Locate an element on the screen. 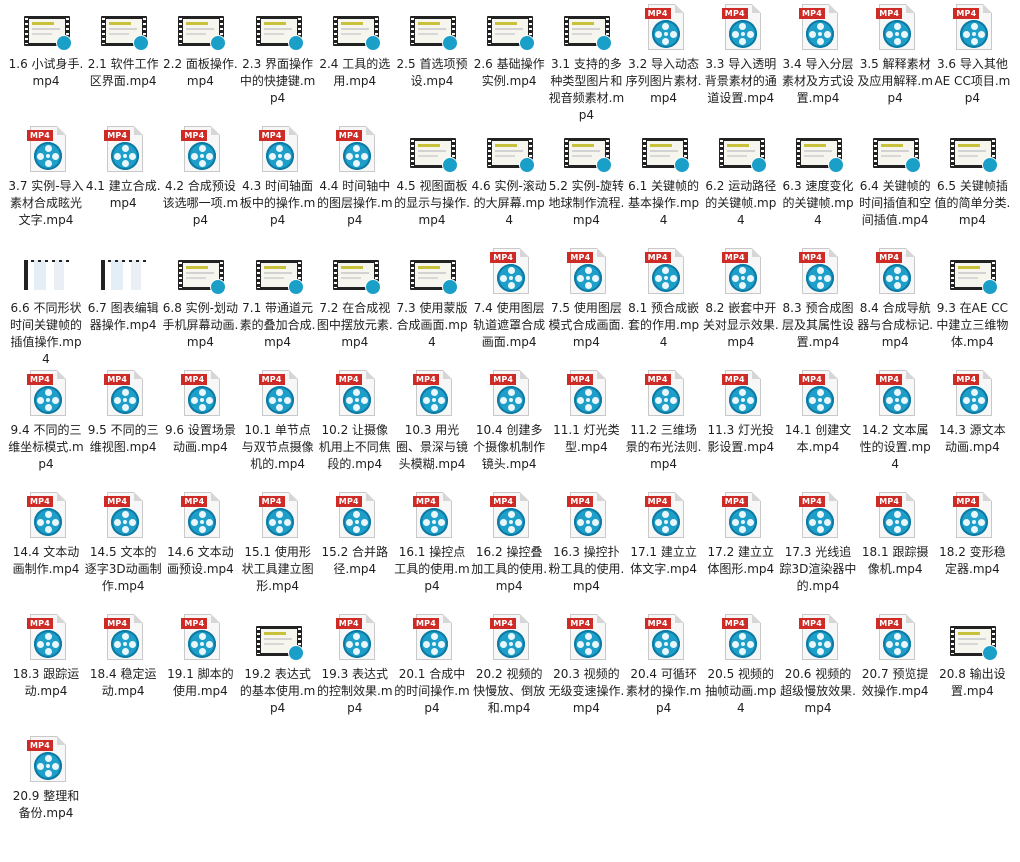  file-item: MP4 20.3 视频的无级变速操作.mp4 is located at coordinates (586, 664).